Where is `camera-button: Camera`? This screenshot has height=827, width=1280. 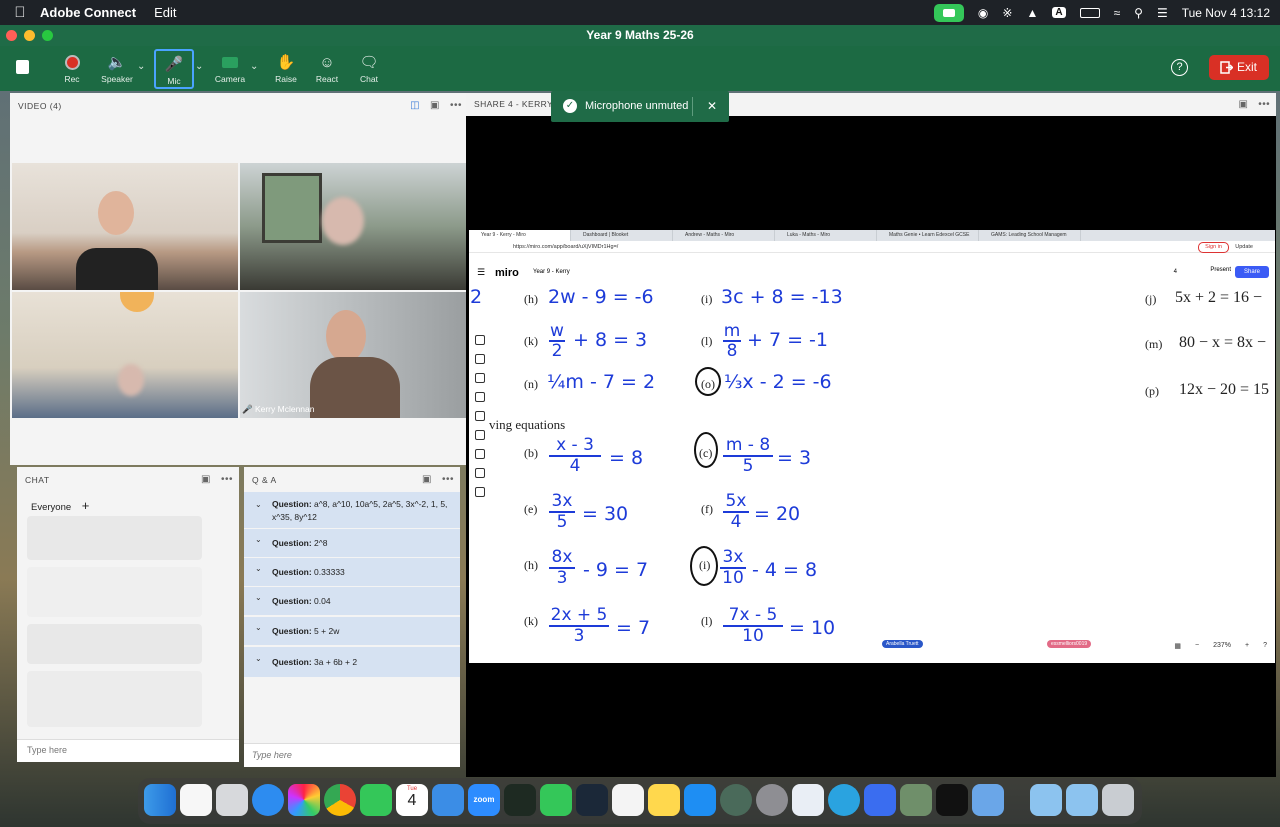
camera-button: Camera is located at coordinates (230, 66).